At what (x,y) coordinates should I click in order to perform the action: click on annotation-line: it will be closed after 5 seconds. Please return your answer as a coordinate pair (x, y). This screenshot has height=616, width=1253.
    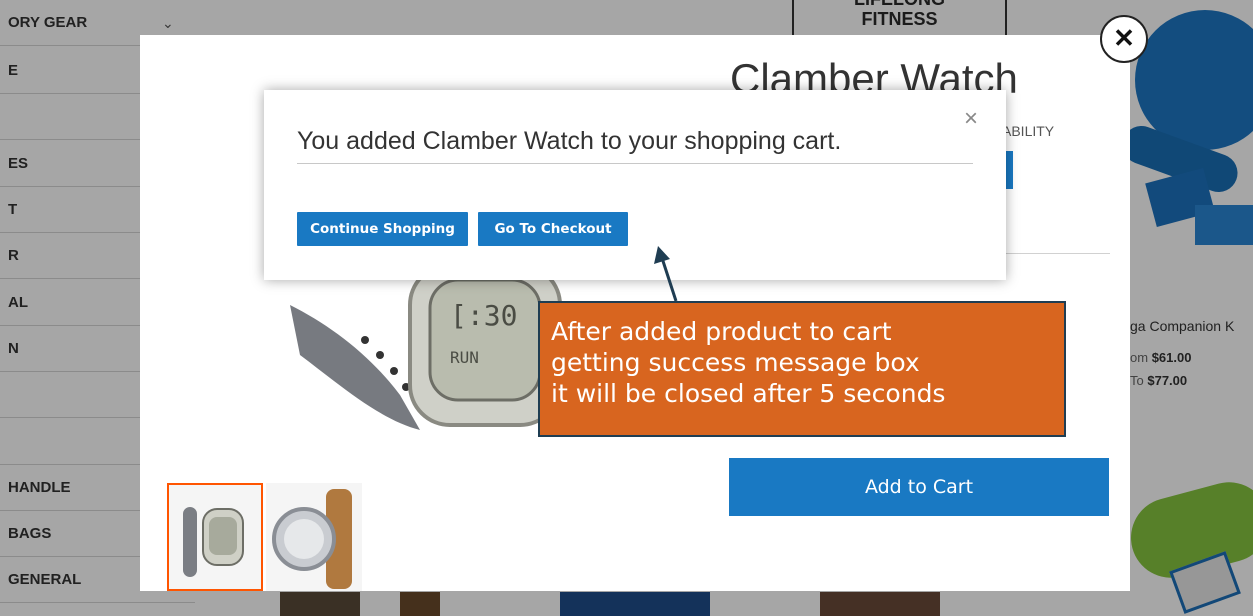
    Looking at the image, I should click on (748, 393).